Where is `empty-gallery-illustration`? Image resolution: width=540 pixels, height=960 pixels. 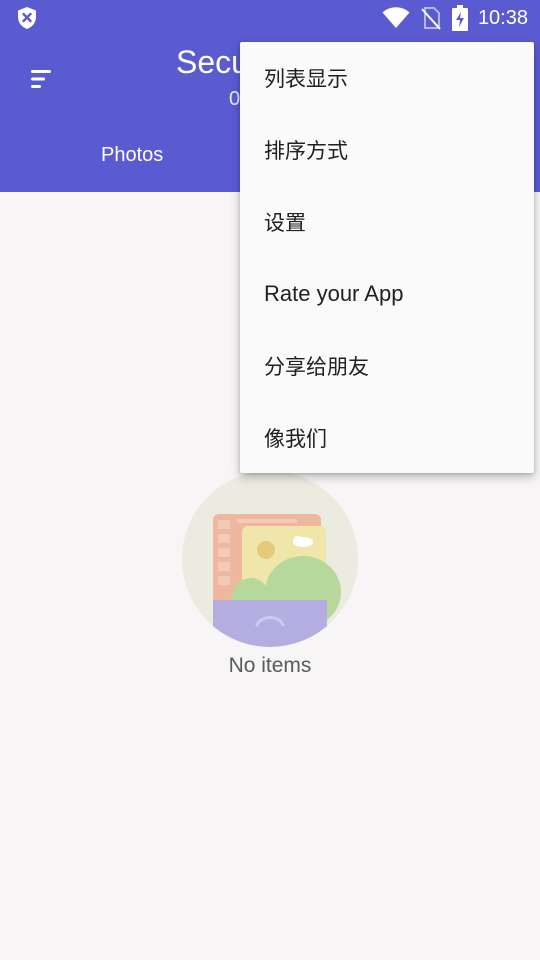
empty-gallery-illustration is located at coordinates (270, 559).